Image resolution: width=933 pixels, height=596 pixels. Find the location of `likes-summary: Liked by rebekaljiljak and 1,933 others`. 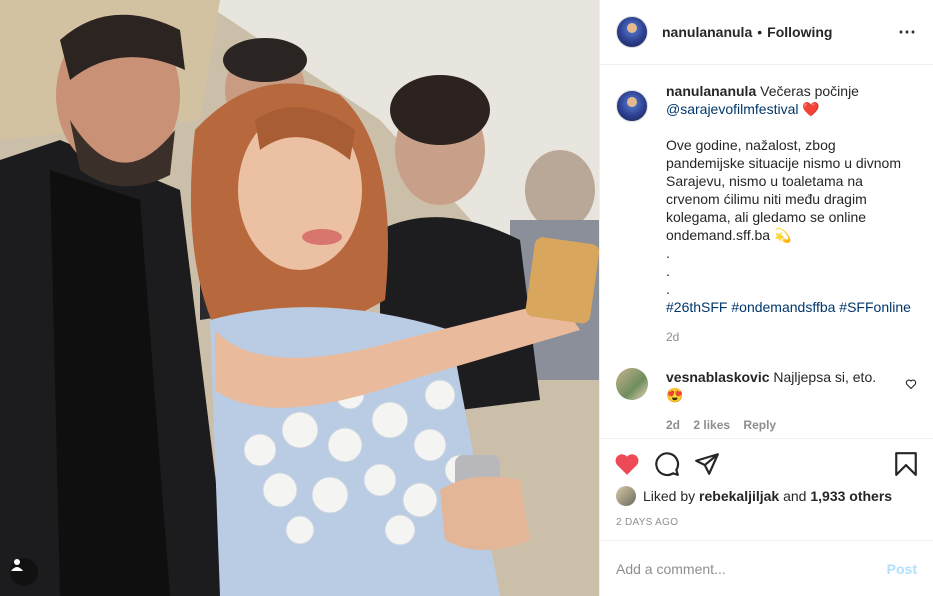

likes-summary: Liked by rebekaljiljak and 1,933 others is located at coordinates (766, 496).